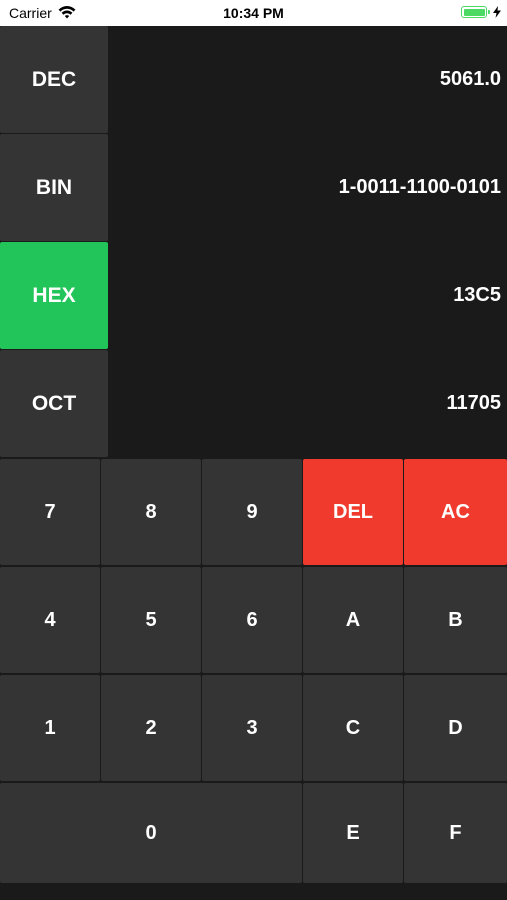 The image size is (507, 900). What do you see at coordinates (455, 512) in the screenshot?
I see `all-clear-button: AC` at bounding box center [455, 512].